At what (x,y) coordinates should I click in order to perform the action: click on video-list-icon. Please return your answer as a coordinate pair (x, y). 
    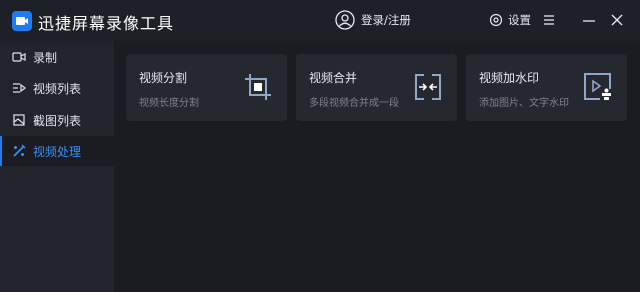
    Looking at the image, I should click on (19, 88).